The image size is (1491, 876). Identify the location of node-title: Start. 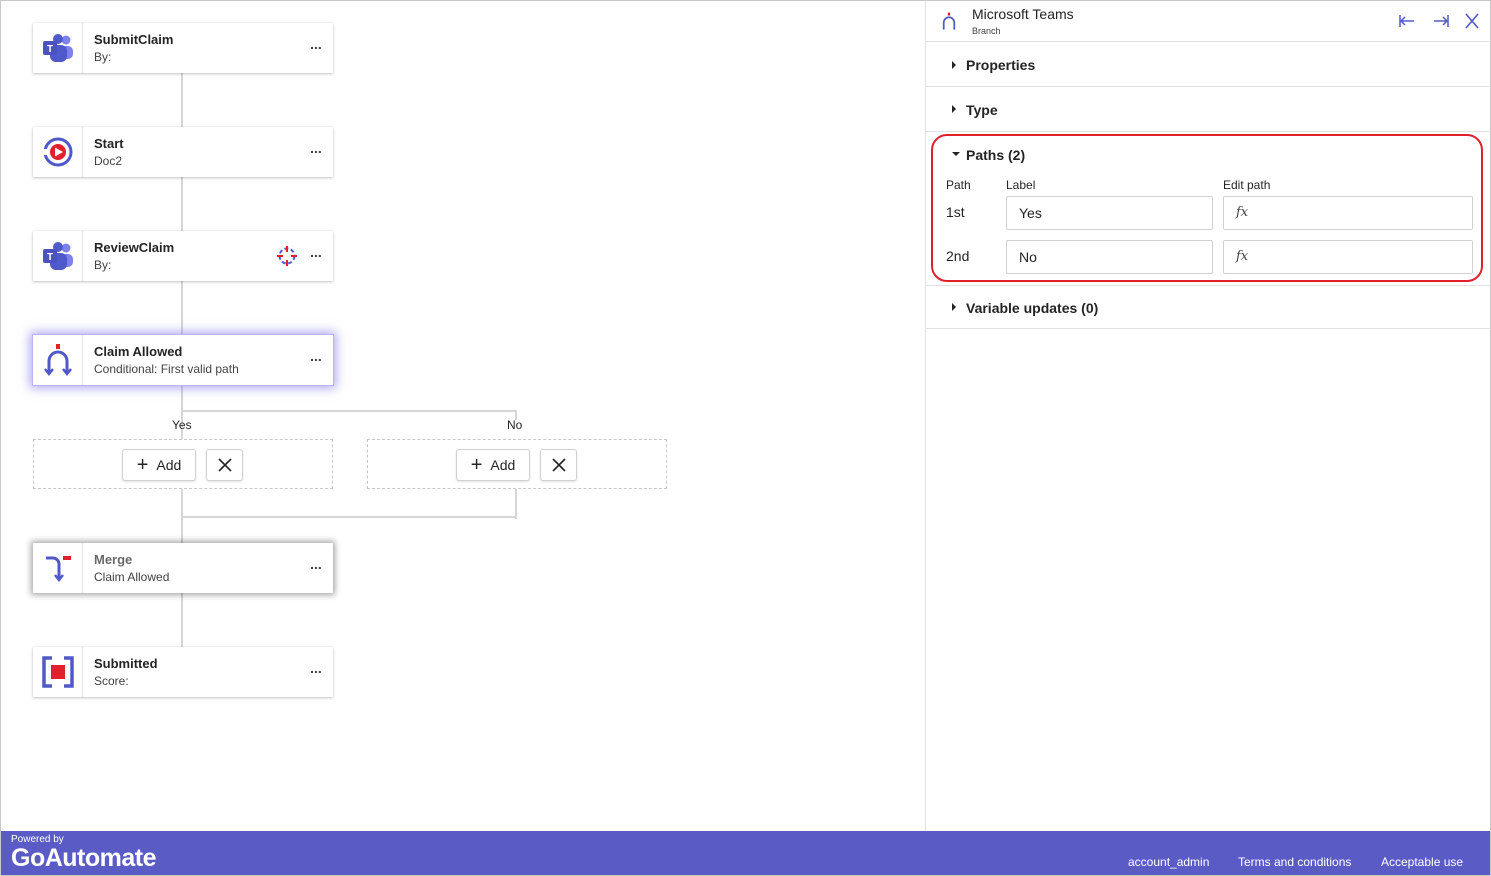
(109, 143).